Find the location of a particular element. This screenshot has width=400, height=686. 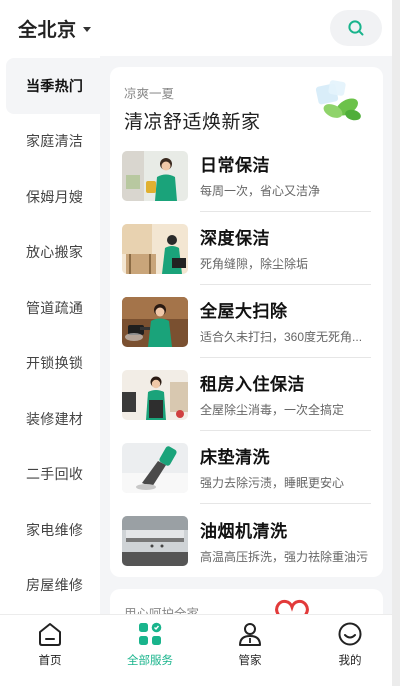

tab-mine: 我的 is located at coordinates (350, 644).